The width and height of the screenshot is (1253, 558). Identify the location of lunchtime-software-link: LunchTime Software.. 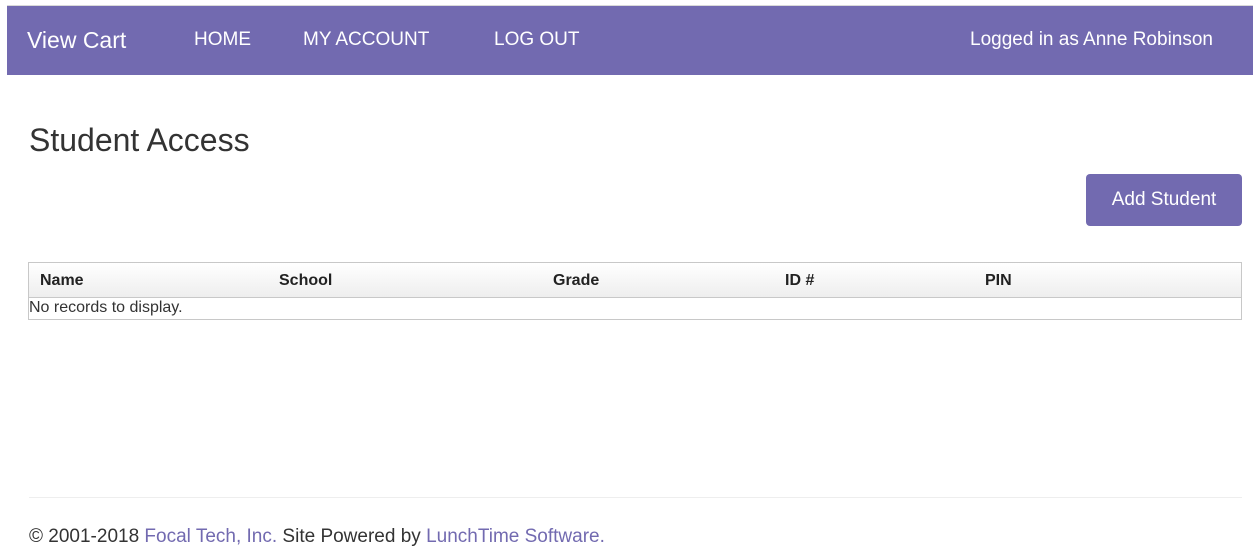
(515, 536).